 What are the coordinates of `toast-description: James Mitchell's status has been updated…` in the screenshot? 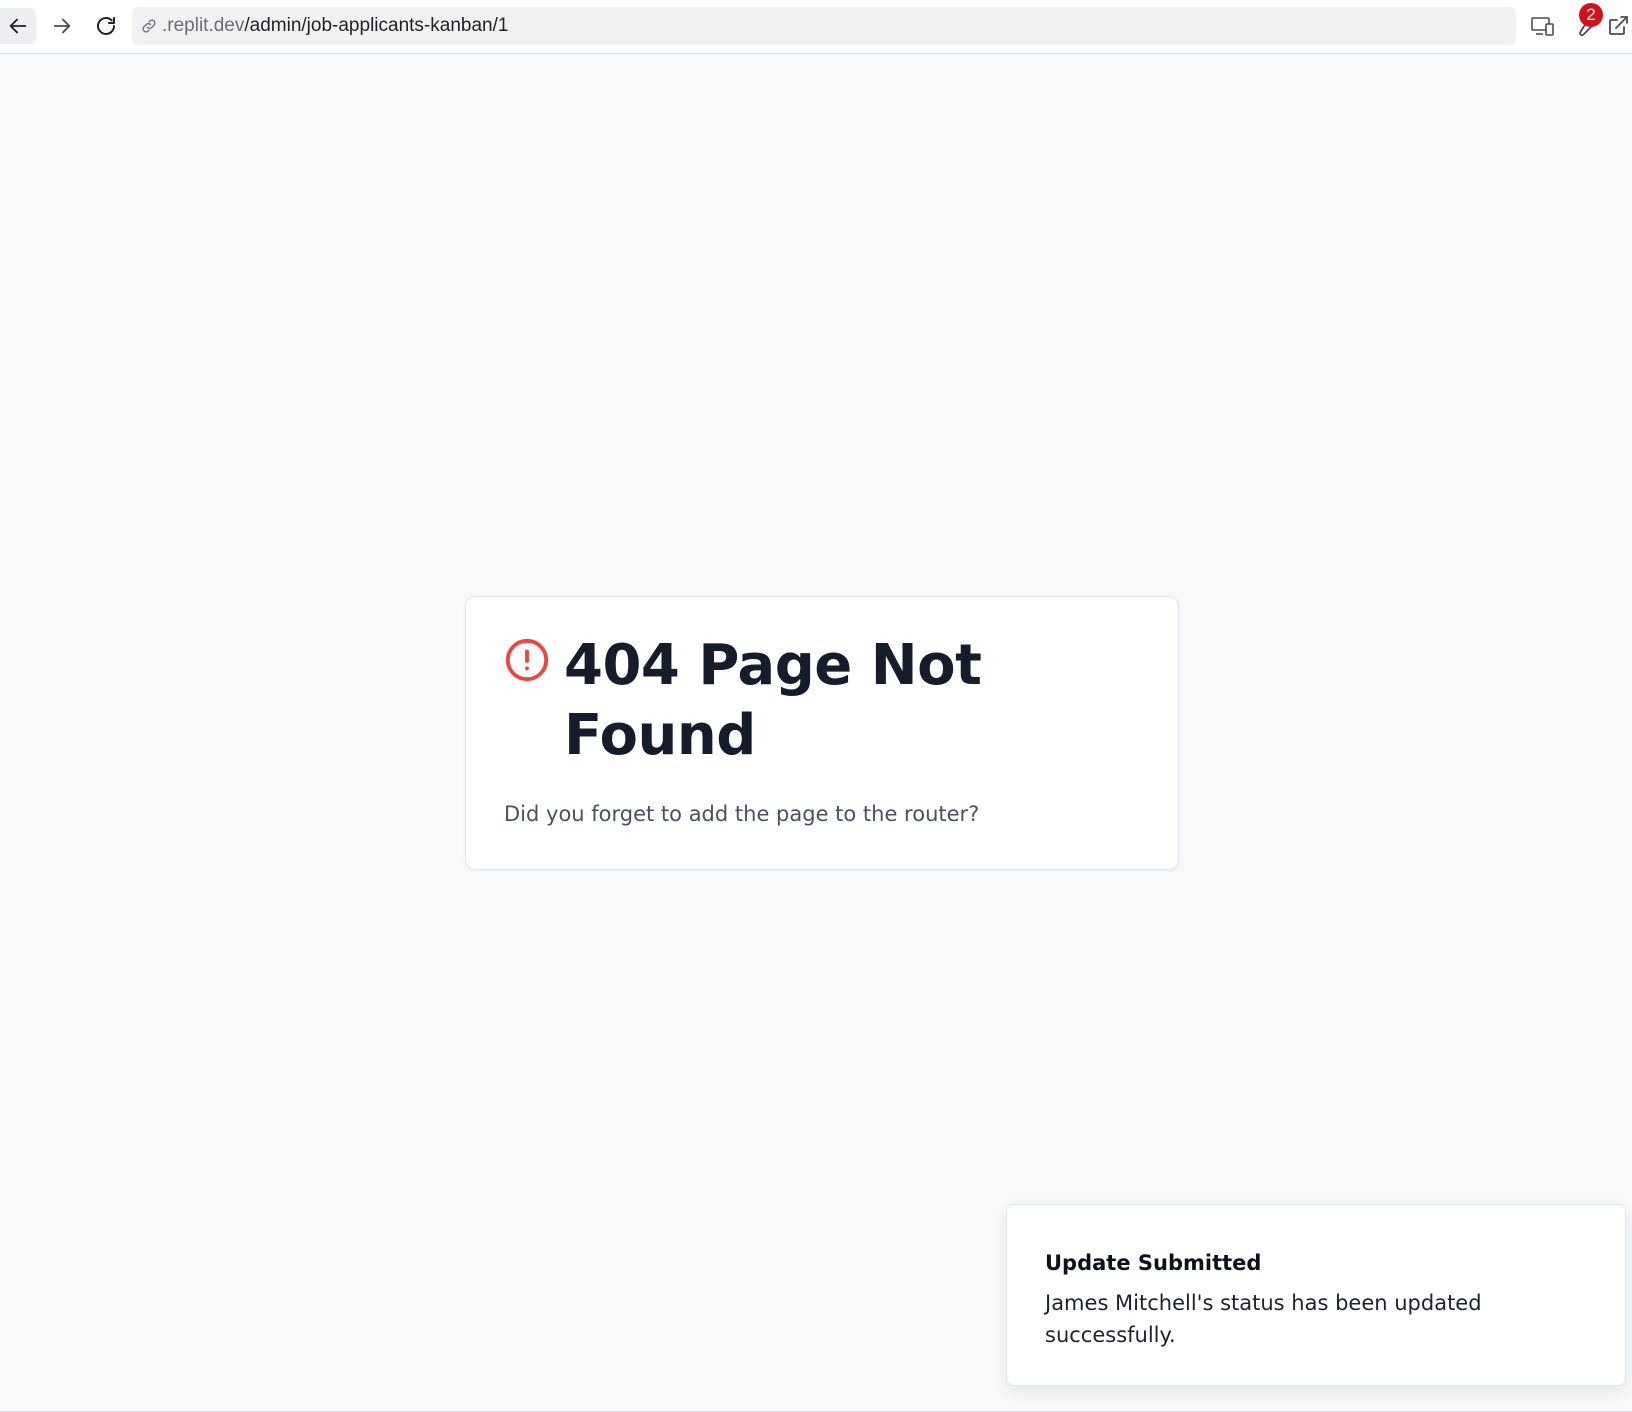 It's located at (1263, 1319).